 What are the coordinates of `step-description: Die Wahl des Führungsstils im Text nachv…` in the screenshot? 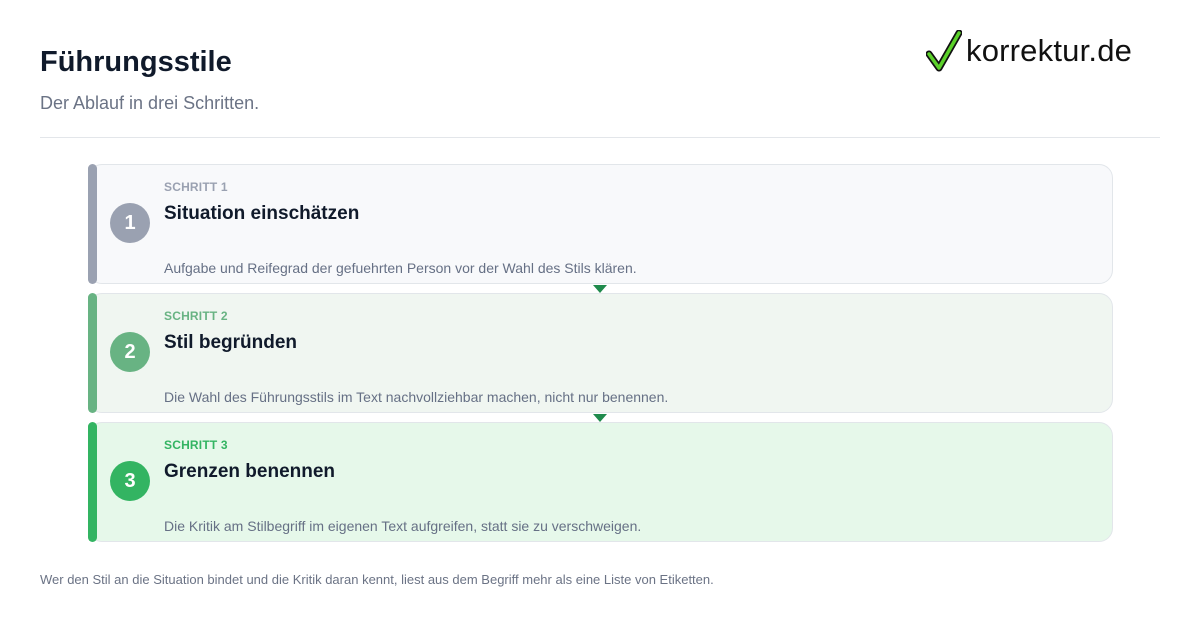 It's located at (416, 397).